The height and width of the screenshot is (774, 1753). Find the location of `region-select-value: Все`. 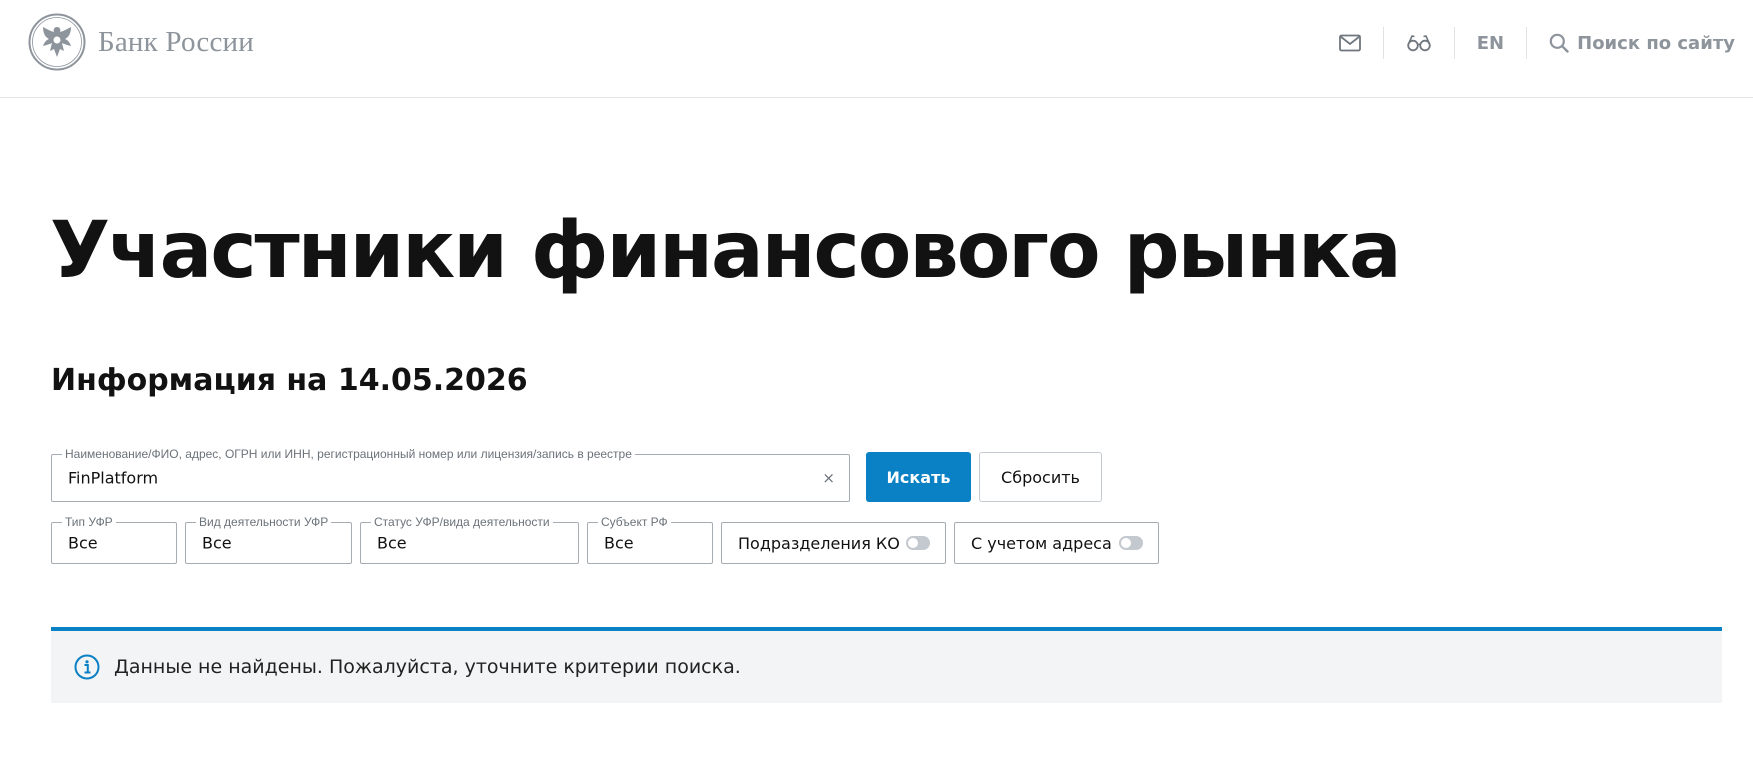

region-select-value: Все is located at coordinates (619, 543).